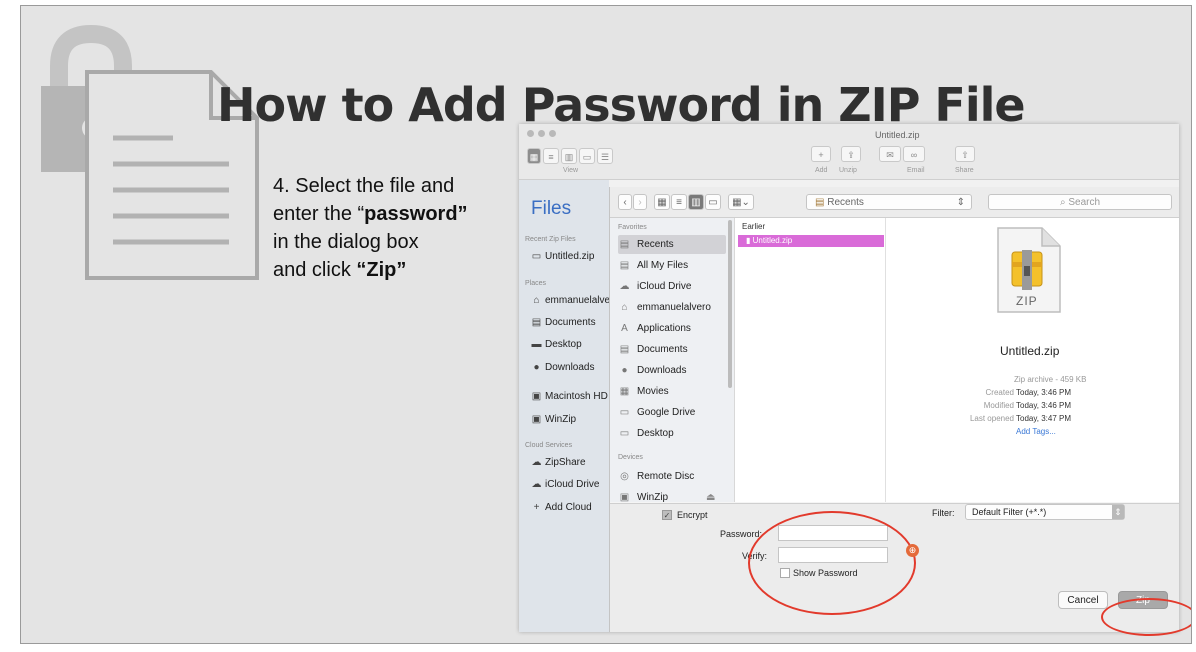 This screenshot has height=652, width=1196. Describe the element at coordinates (530, 133) in the screenshot. I see `close-window-button` at that location.